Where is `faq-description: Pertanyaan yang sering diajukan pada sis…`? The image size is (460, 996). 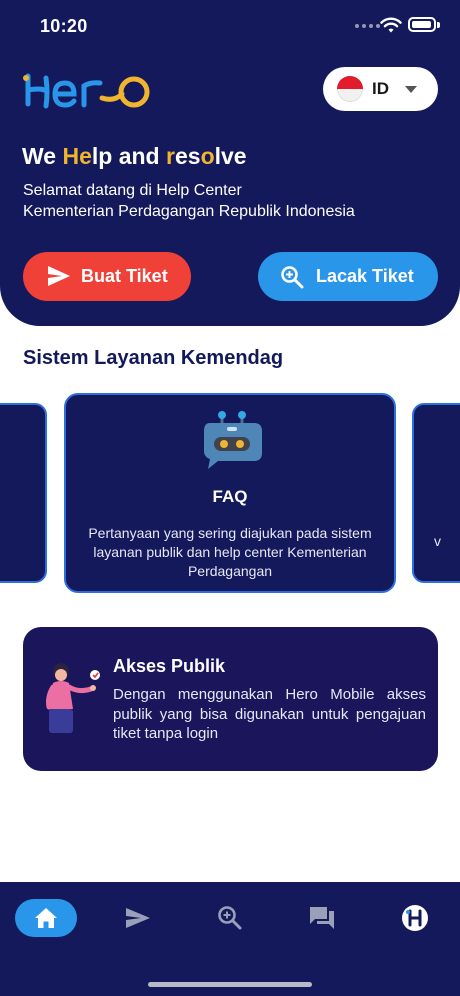 faq-description: Pertanyaan yang sering diajukan pada sis… is located at coordinates (230, 552).